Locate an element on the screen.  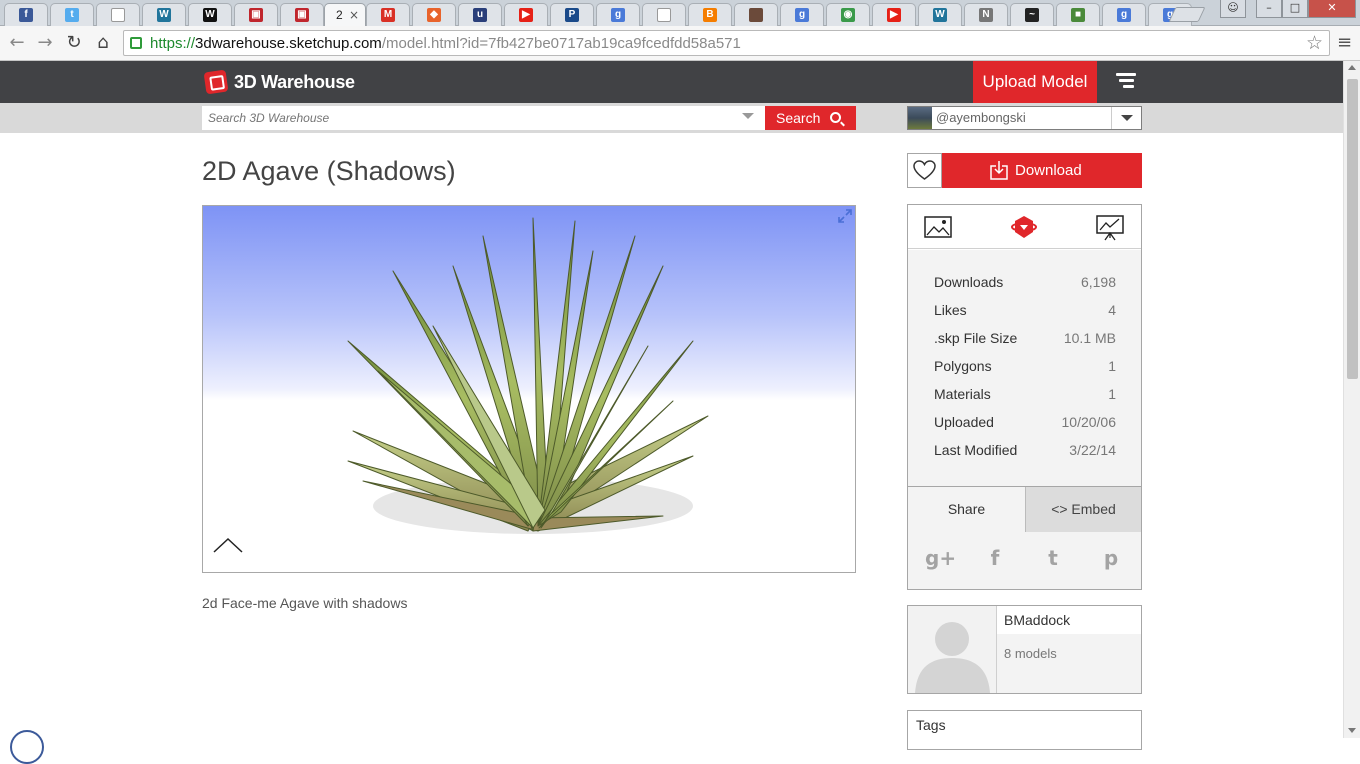
stat-row: Last Modified 3/22/14 is located at coordinates (1025, 450).